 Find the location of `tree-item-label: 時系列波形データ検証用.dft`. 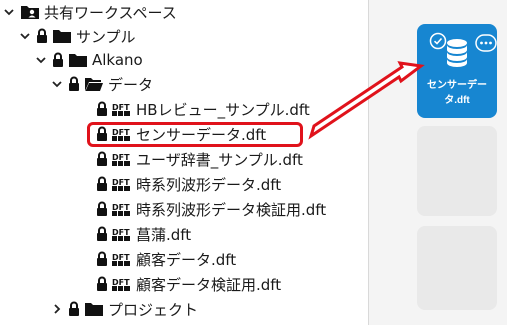

tree-item-label: 時系列波形データ検証用.dft is located at coordinates (231, 209).